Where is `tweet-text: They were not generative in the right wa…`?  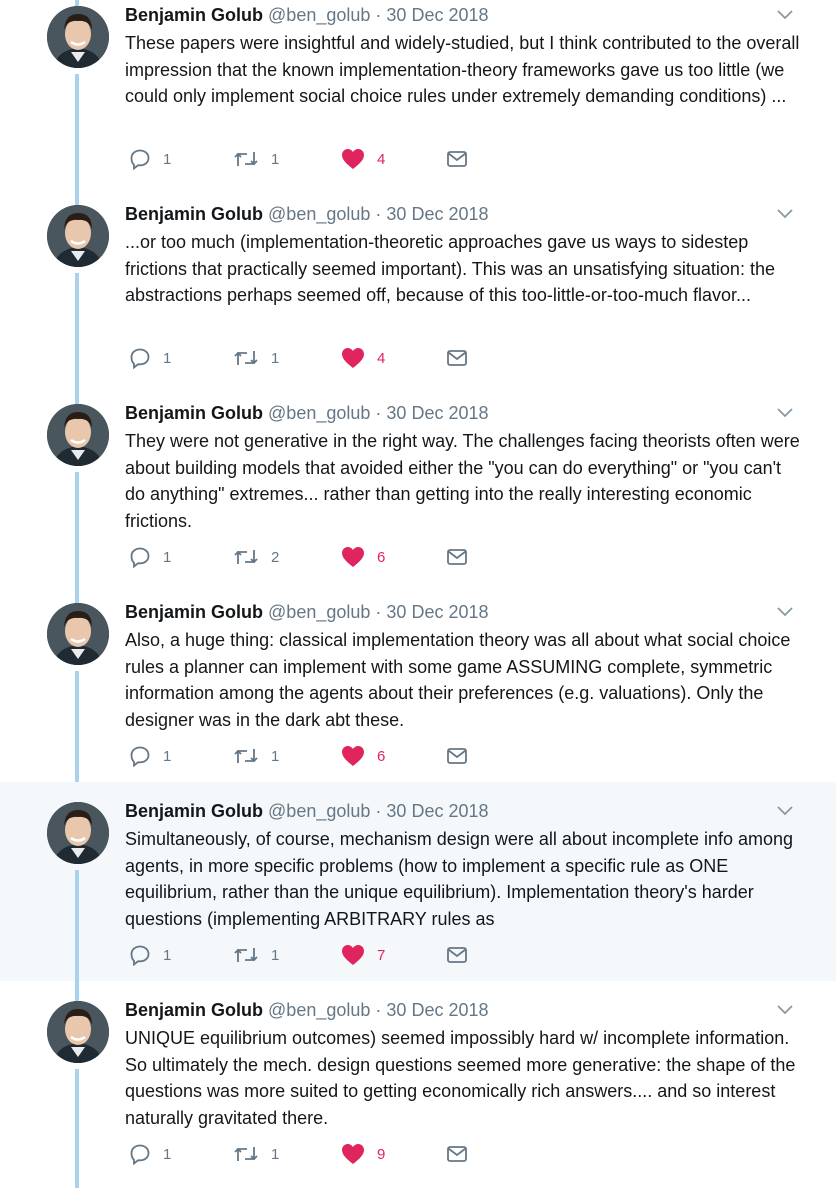
tweet-text: They were not generative in the right wa… is located at coordinates (462, 481).